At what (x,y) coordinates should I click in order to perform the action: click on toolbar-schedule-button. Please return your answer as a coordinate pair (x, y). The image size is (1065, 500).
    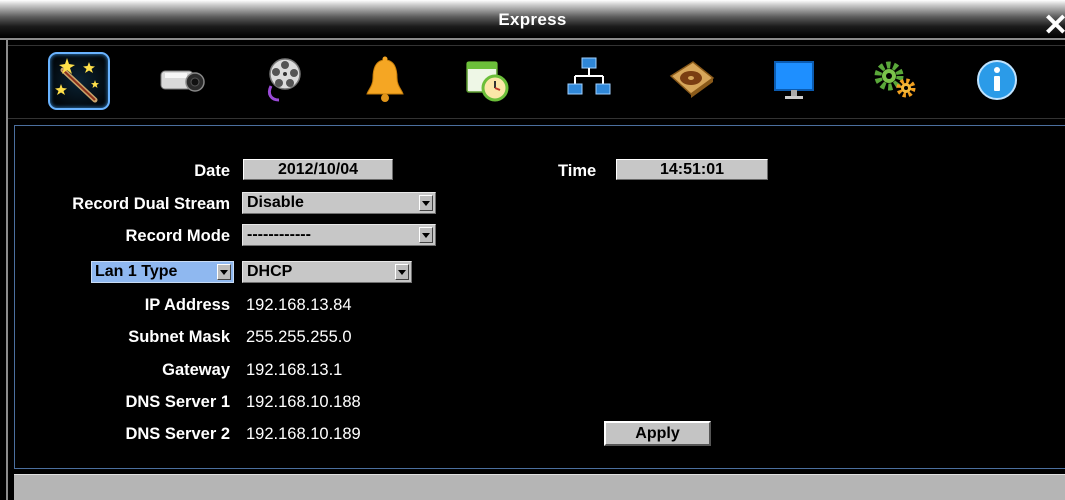
    Looking at the image, I should click on (487, 81).